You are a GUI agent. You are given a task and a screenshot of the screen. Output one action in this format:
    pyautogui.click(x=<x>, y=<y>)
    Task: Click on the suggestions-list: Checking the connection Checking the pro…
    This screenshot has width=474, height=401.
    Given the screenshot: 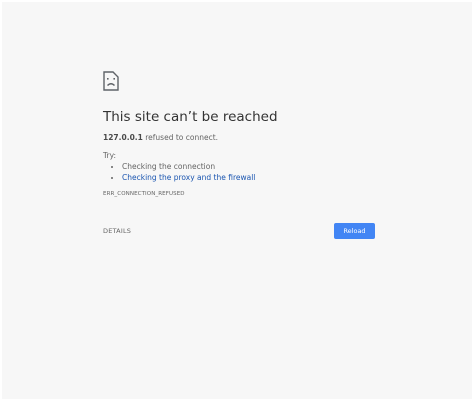 What is the action you would take?
    pyautogui.click(x=179, y=172)
    